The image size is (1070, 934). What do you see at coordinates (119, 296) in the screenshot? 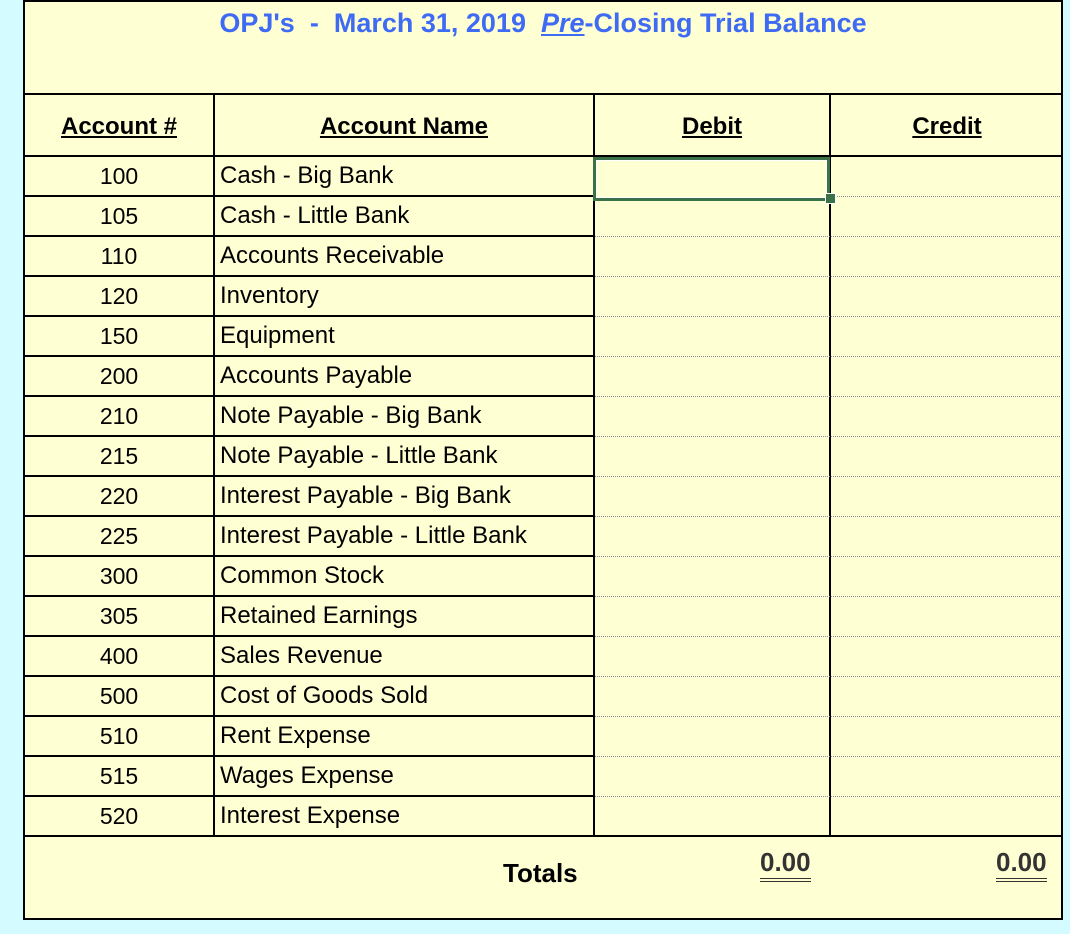
I see `account-number: 120` at bounding box center [119, 296].